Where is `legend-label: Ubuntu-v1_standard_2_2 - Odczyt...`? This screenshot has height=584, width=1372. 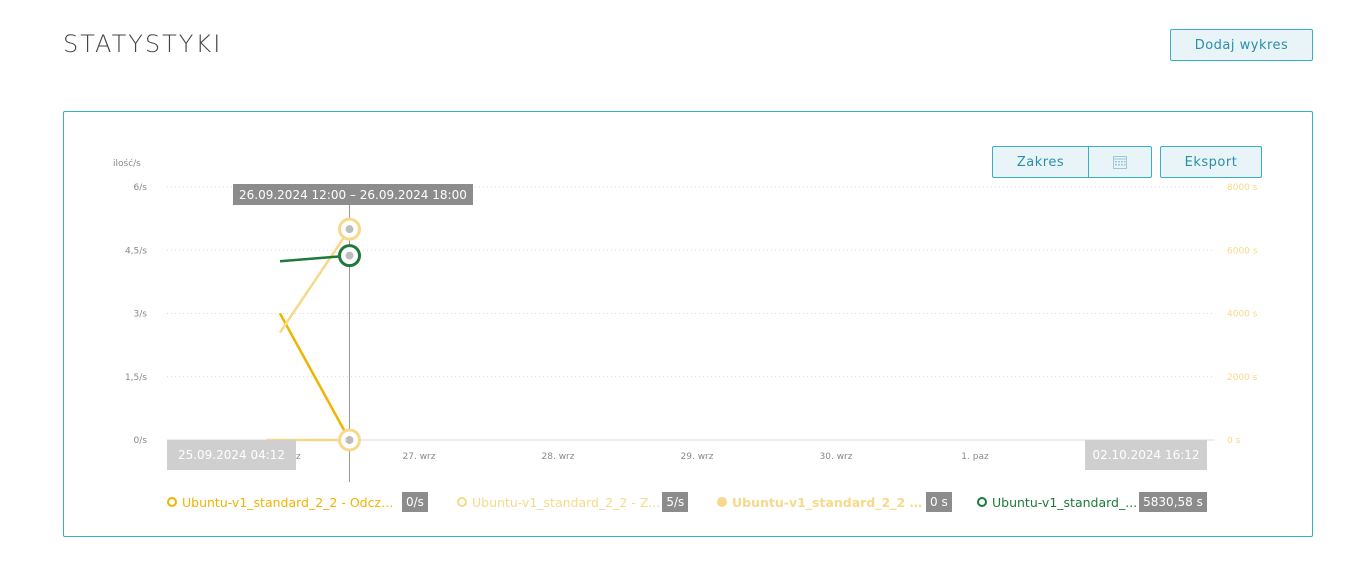
legend-label: Ubuntu-v1_standard_2_2 - Odczyt... is located at coordinates (291, 502).